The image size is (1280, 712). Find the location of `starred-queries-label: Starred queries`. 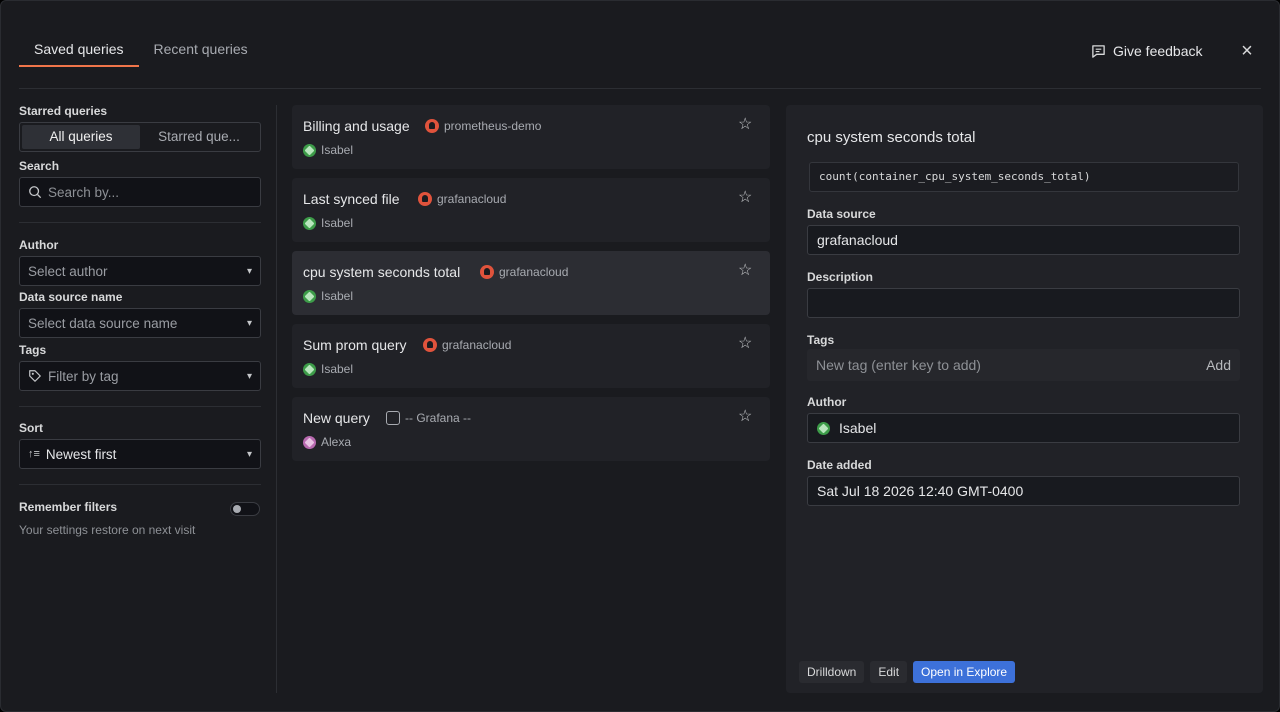

starred-queries-label: Starred queries is located at coordinates (63, 111).